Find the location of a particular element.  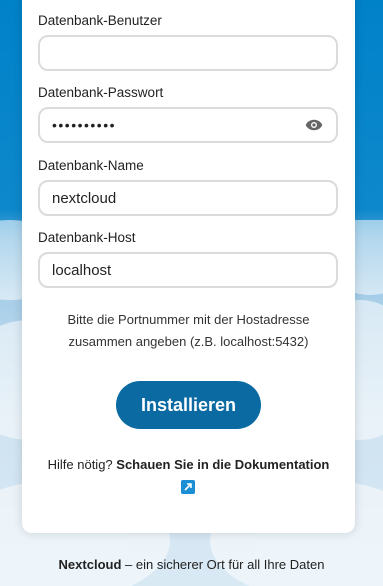

help-prefix: Hilfe nötig? is located at coordinates (80, 464).